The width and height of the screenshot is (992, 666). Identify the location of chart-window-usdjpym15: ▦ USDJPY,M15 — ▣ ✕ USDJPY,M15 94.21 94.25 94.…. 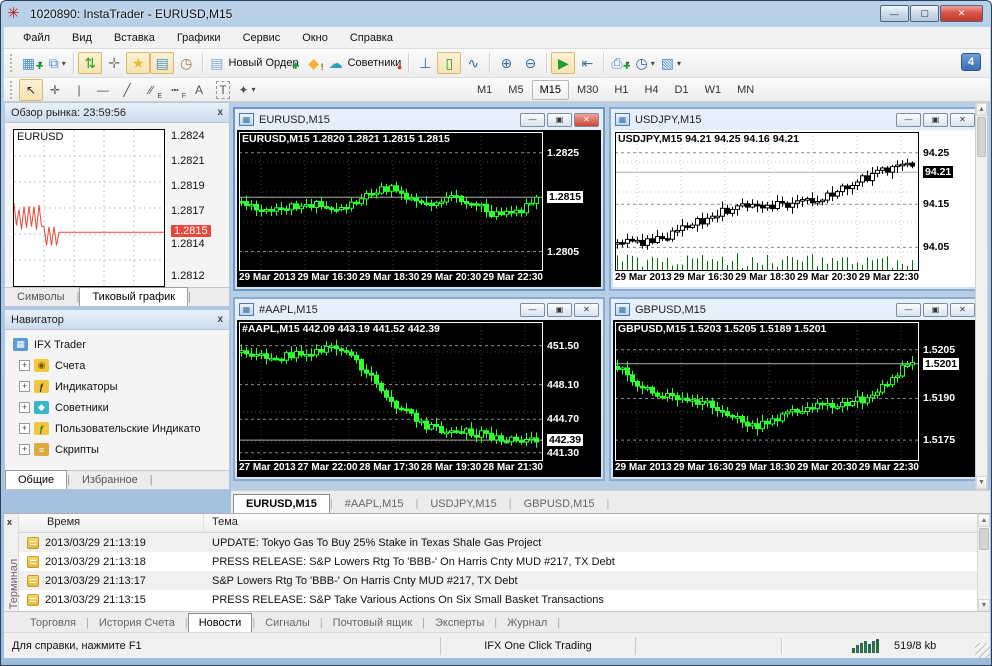
(795, 199).